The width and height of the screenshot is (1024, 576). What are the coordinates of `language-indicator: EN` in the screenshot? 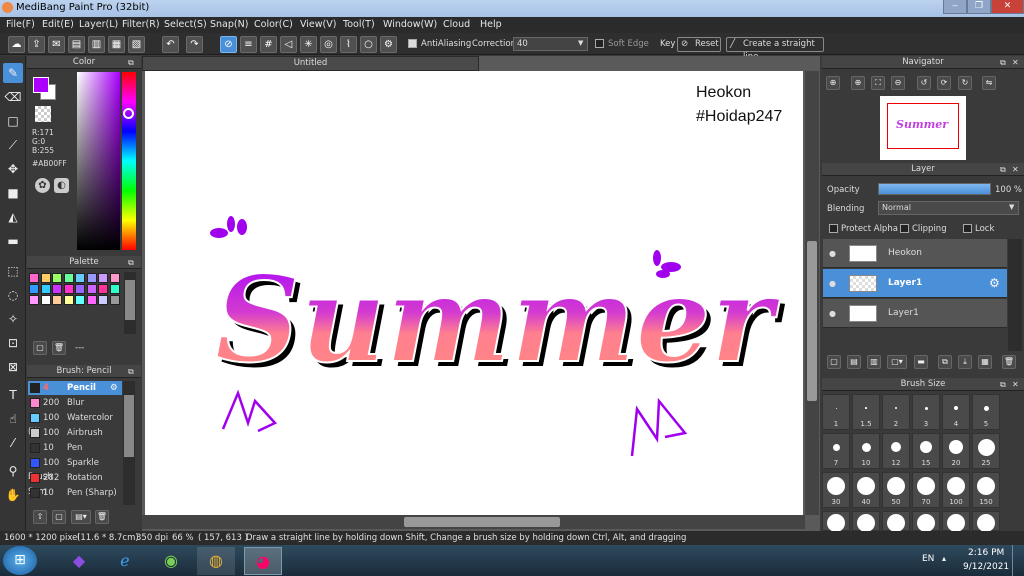 It's located at (928, 559).